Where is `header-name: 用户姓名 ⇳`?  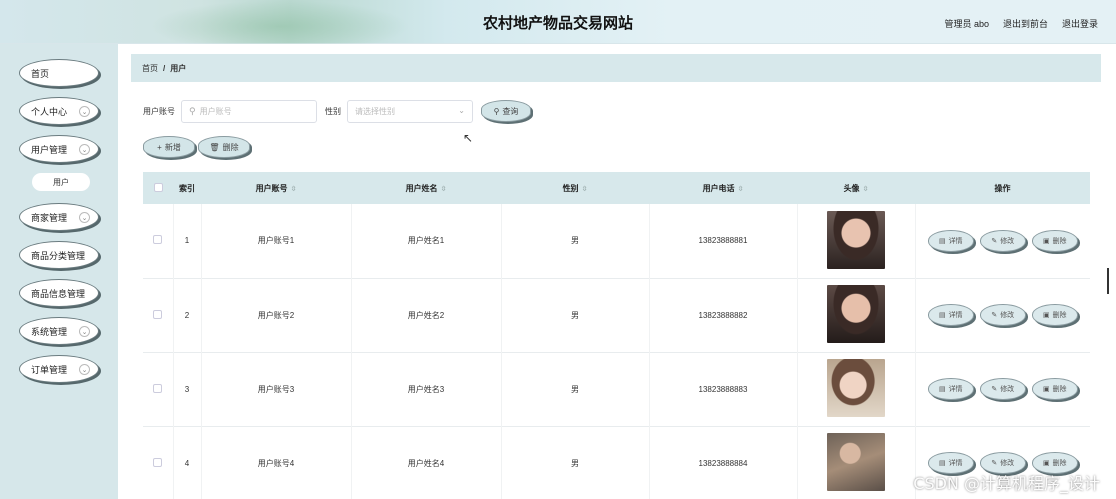 header-name: 用户姓名 ⇳ is located at coordinates (426, 188).